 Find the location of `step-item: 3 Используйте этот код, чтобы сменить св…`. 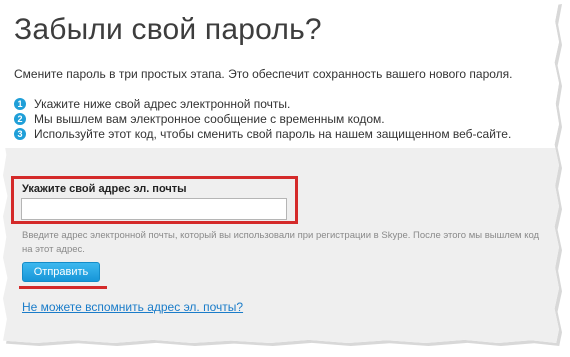

step-item: 3 Используйте этот код, чтобы сменить св… is located at coordinates (262, 134).